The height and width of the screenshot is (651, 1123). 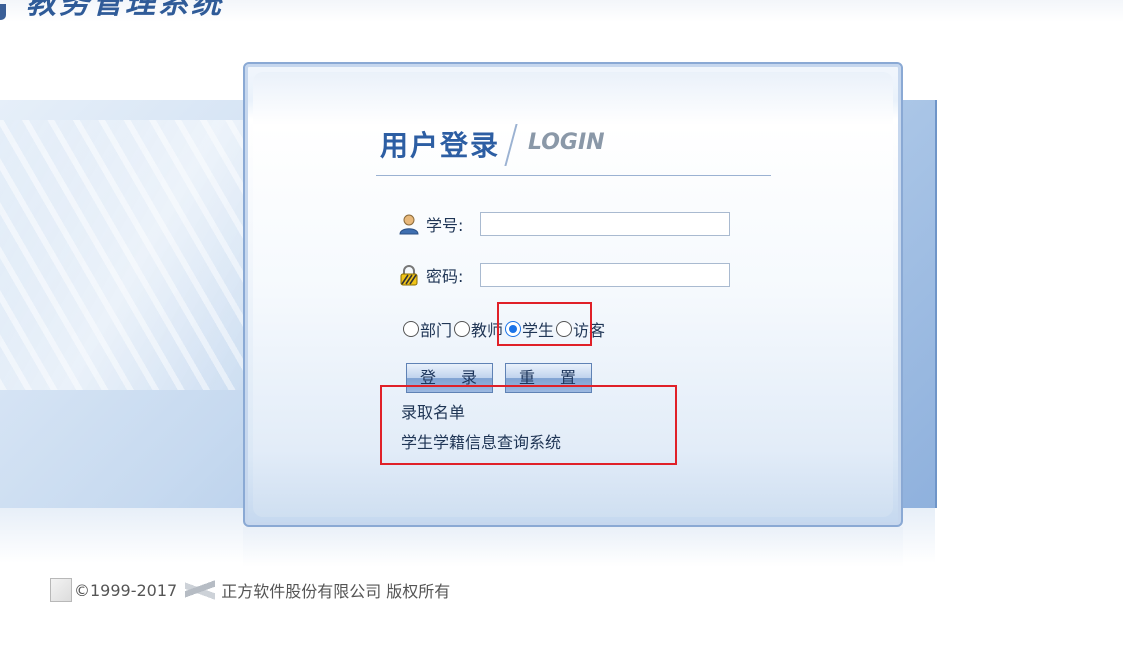 I want to click on radio-department, so click(x=411, y=329).